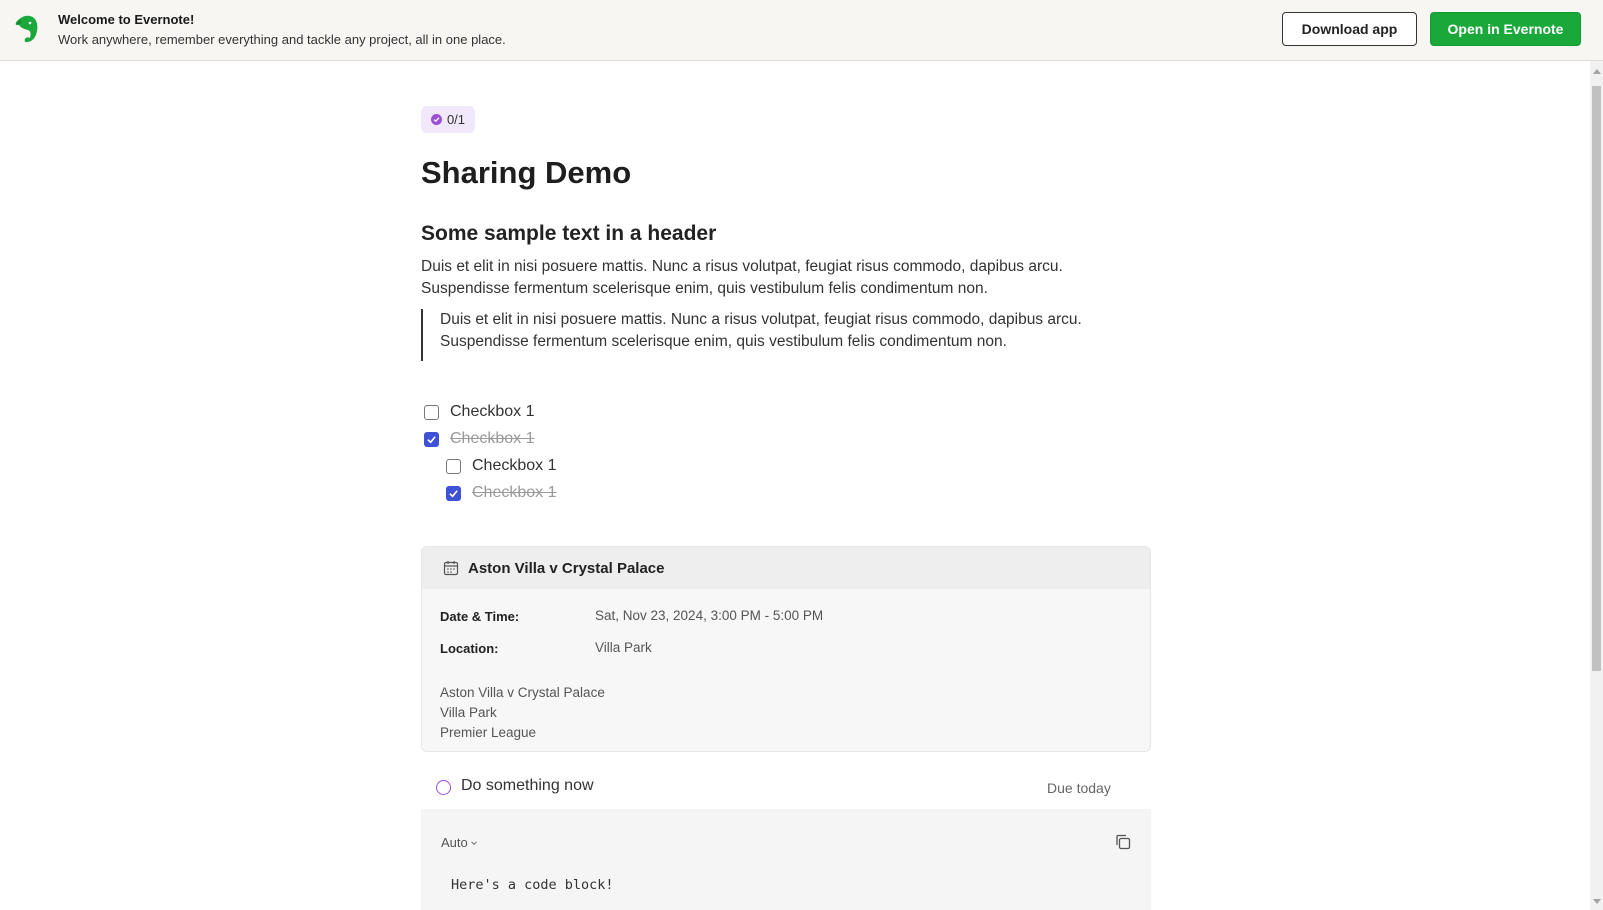 This screenshot has height=910, width=1603. What do you see at coordinates (1123, 842) in the screenshot?
I see `copy-icon` at bounding box center [1123, 842].